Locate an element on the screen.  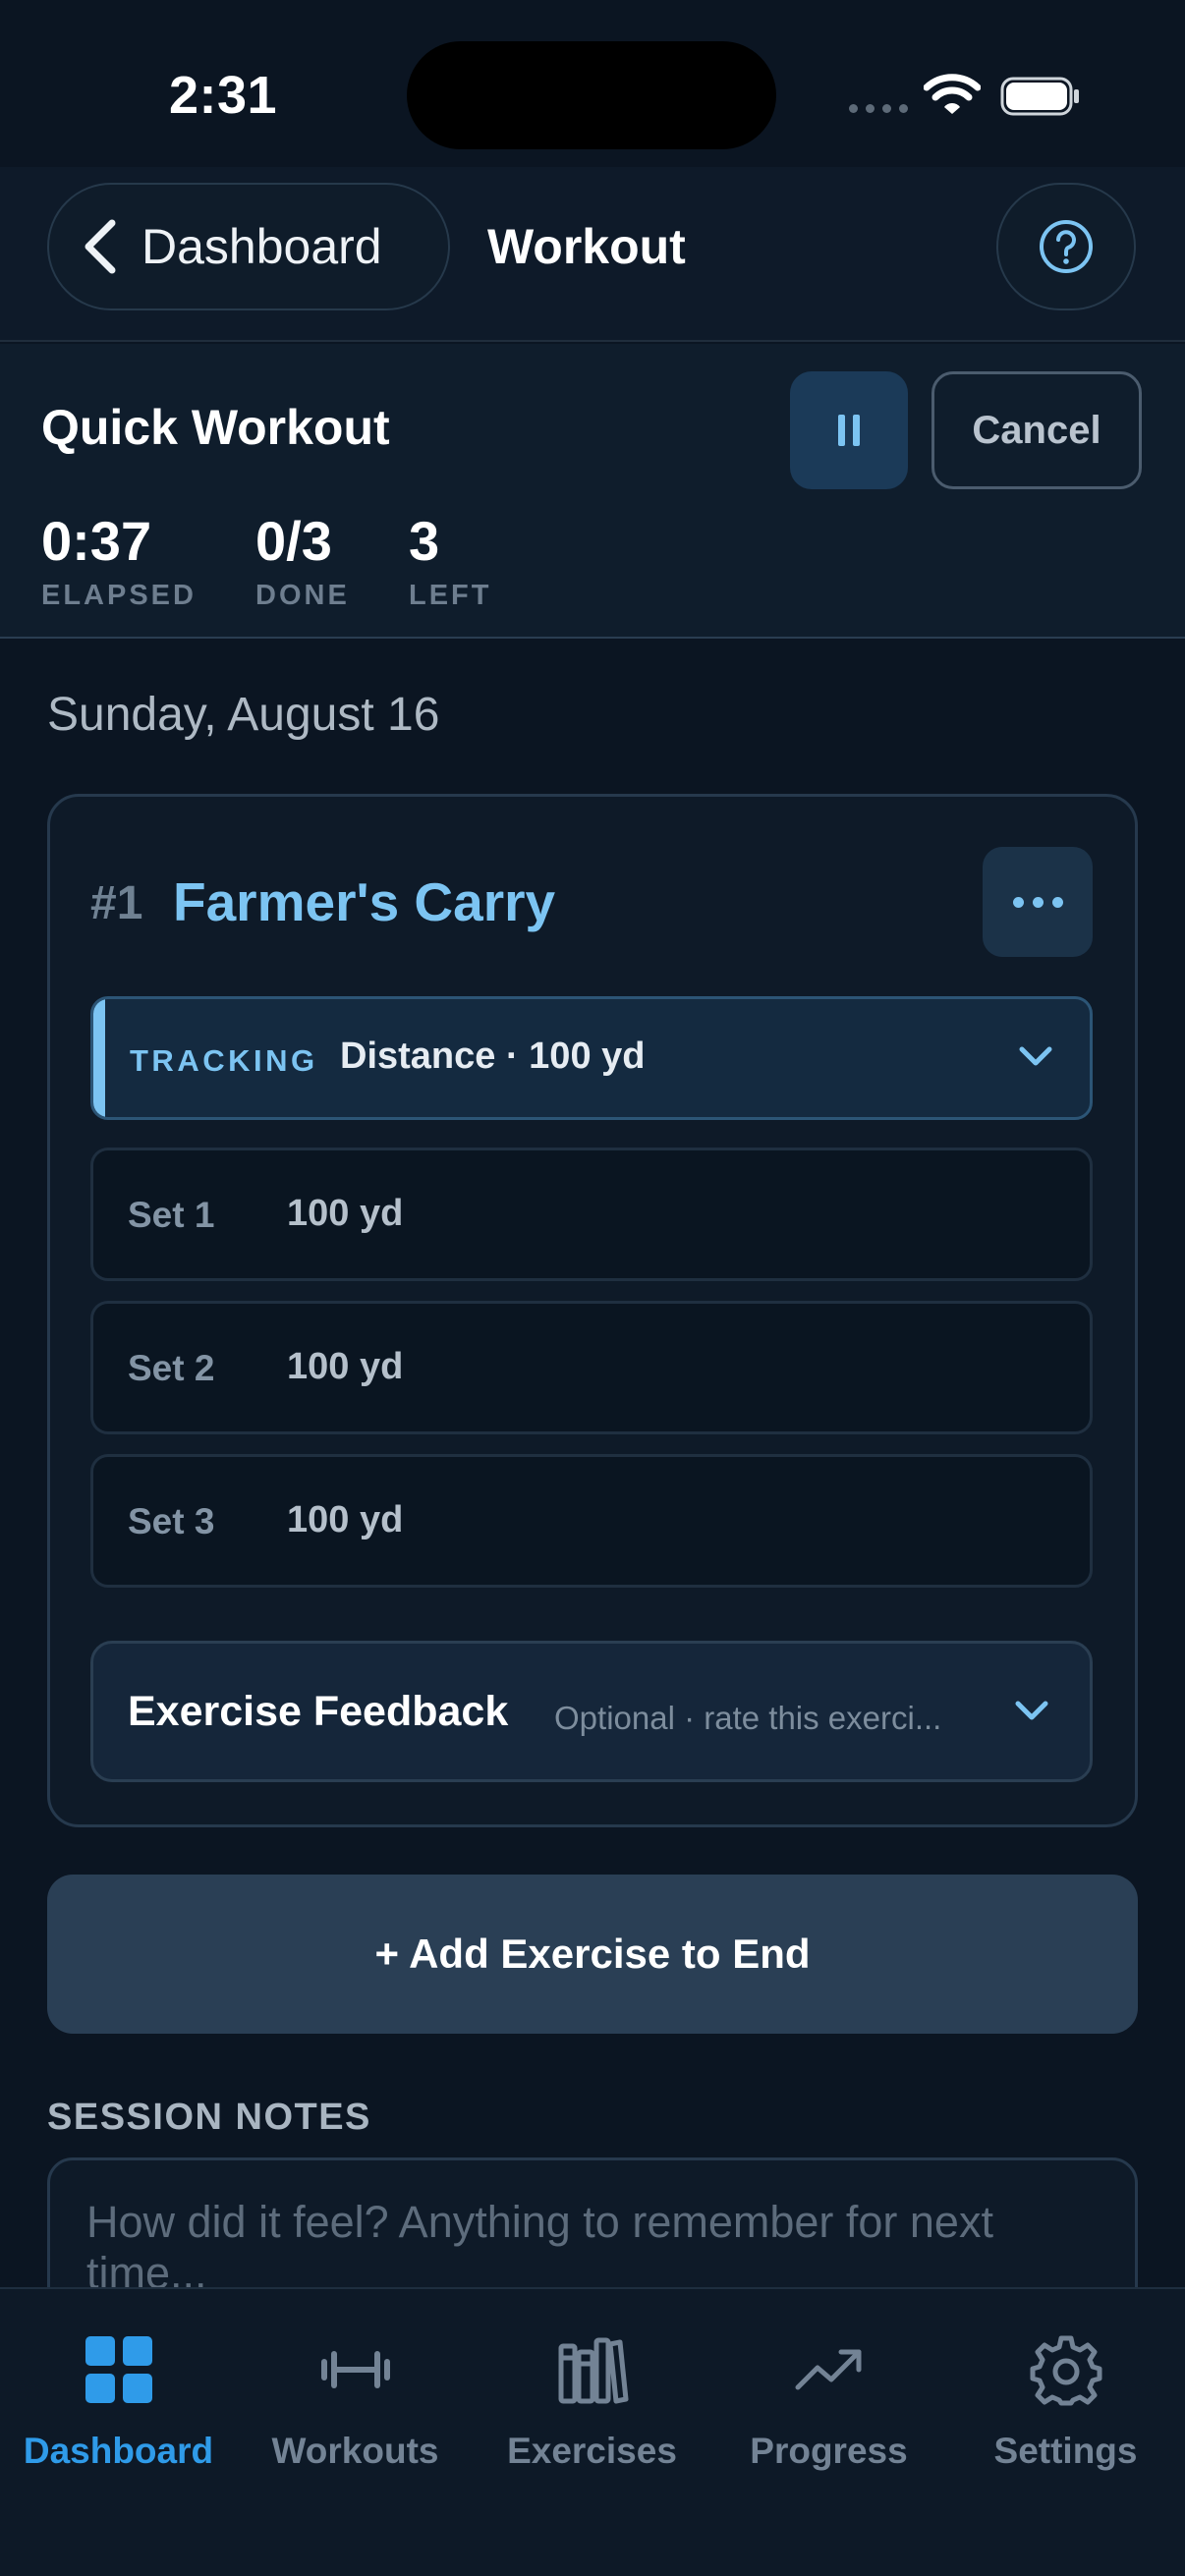
cellular-signal-icon is located at coordinates (879, 108).